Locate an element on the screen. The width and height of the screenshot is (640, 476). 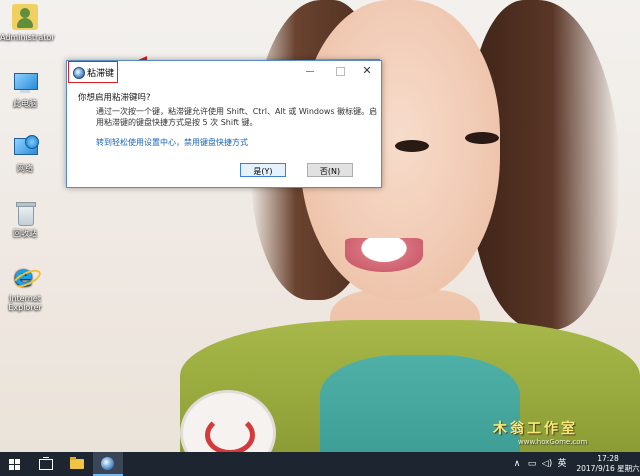
wallpaper-eye-left is located at coordinates (412, 146).